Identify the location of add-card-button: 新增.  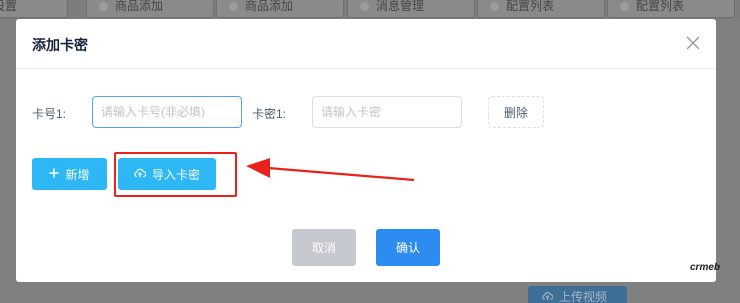
(69, 174).